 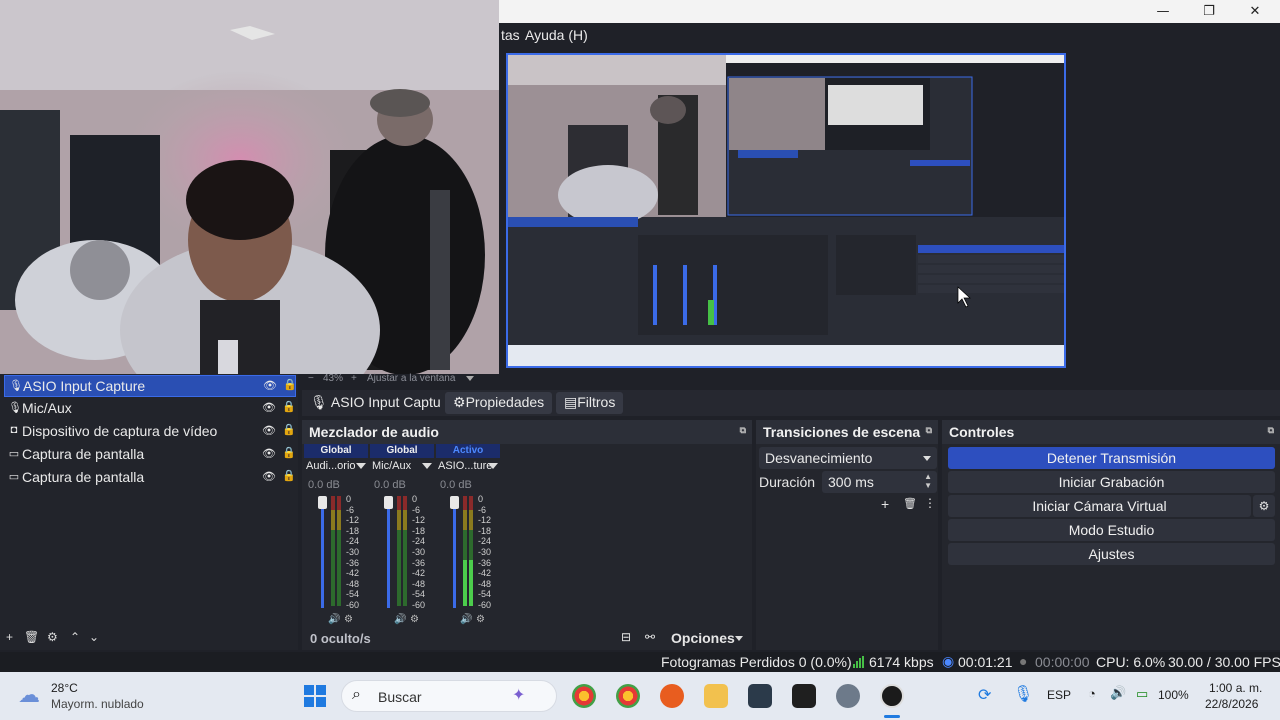 What do you see at coordinates (650, 637) in the screenshot?
I see `link-icon: ⚯` at bounding box center [650, 637].